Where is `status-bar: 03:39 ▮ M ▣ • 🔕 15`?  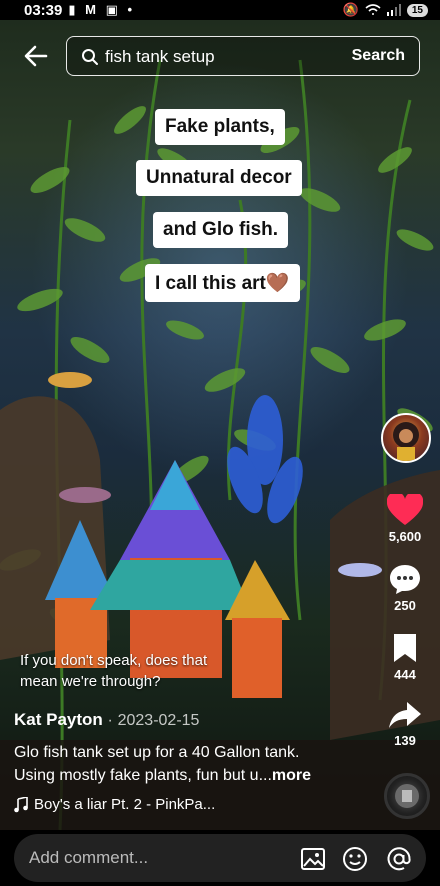 status-bar: 03:39 ▮ M ▣ • 🔕 15 is located at coordinates (220, 10).